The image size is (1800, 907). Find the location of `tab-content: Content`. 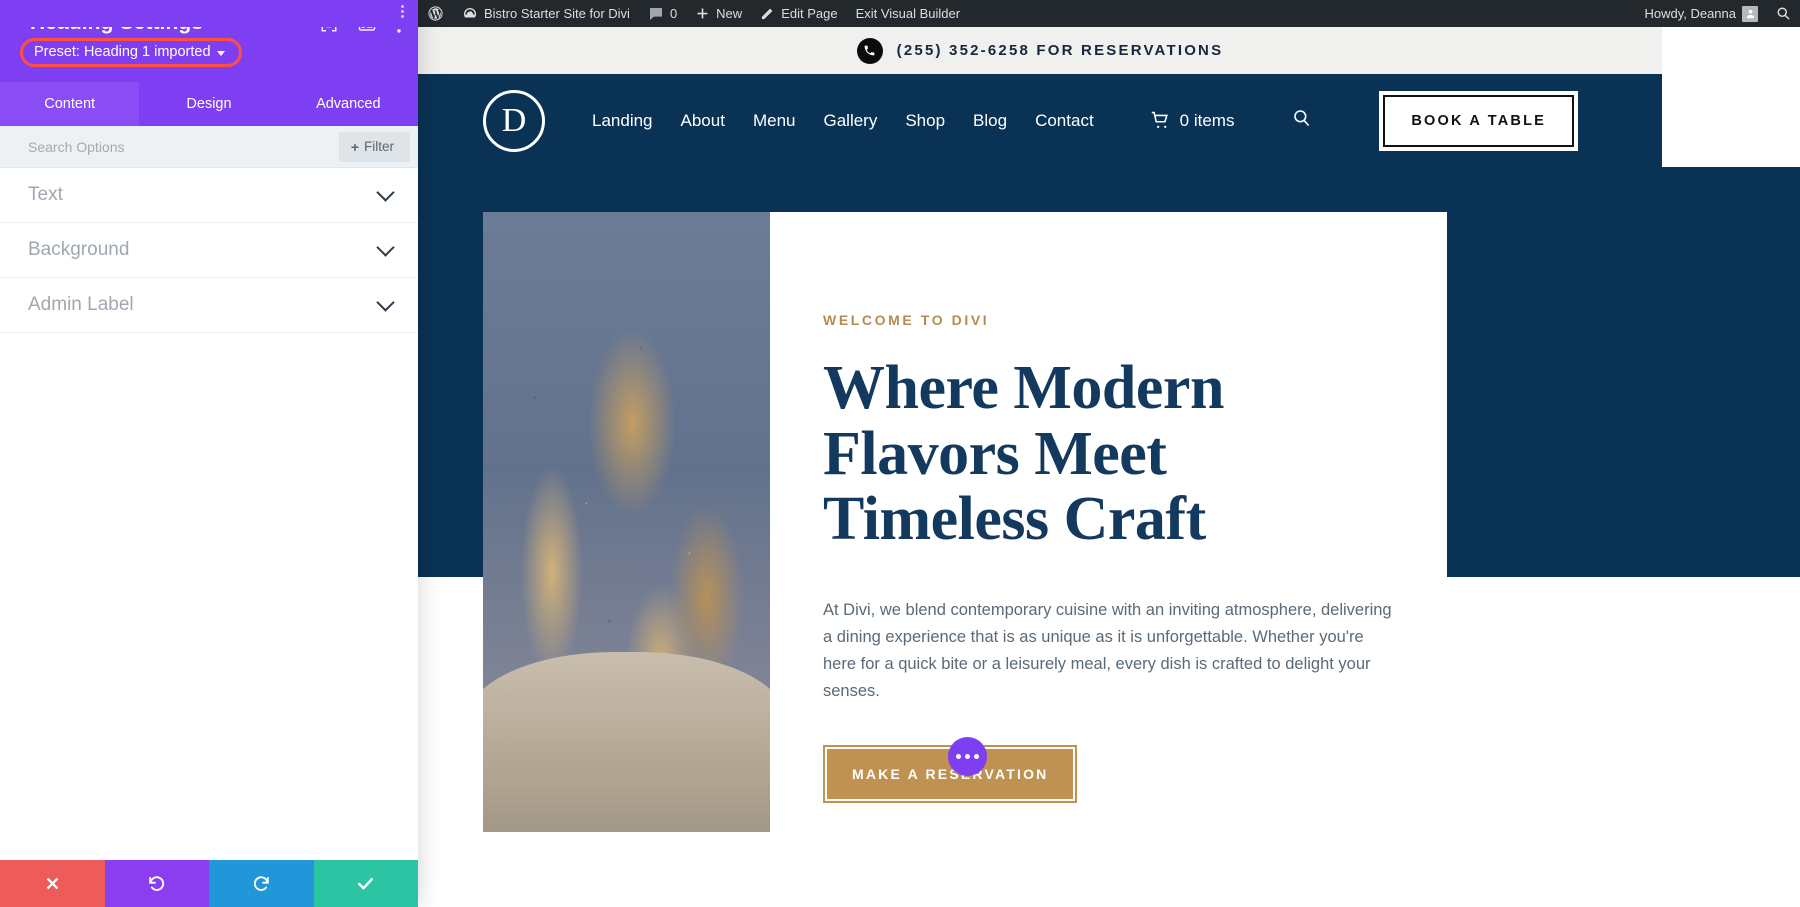

tab-content: Content is located at coordinates (70, 104).